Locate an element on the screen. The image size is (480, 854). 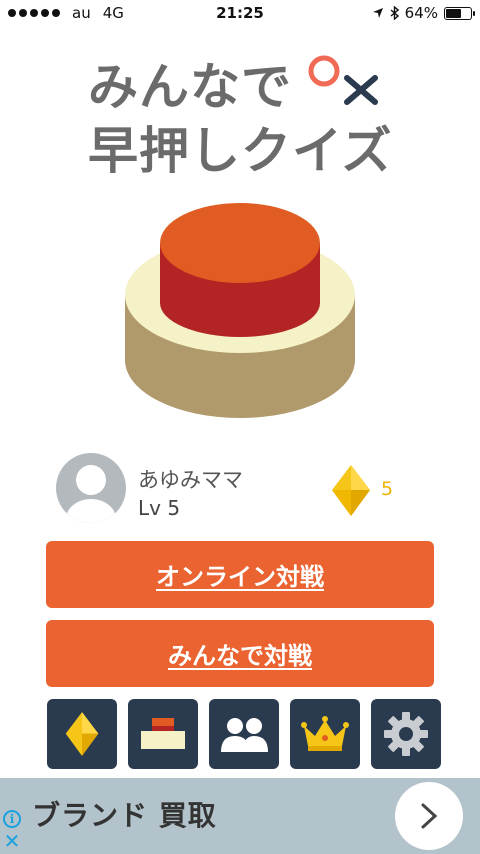
settings-button is located at coordinates (406, 734).